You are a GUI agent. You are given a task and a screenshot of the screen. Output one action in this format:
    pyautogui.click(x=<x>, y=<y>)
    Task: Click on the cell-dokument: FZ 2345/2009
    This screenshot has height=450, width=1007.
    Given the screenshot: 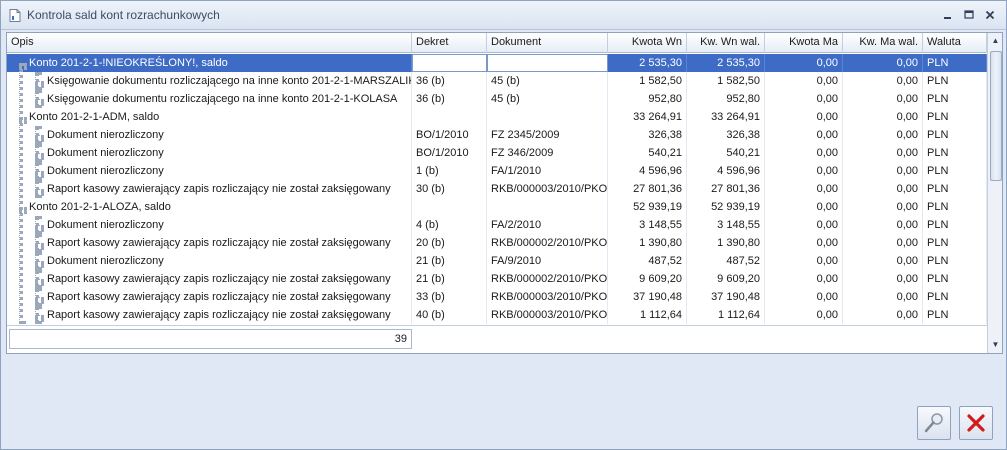 What is the action you would take?
    pyautogui.click(x=547, y=135)
    